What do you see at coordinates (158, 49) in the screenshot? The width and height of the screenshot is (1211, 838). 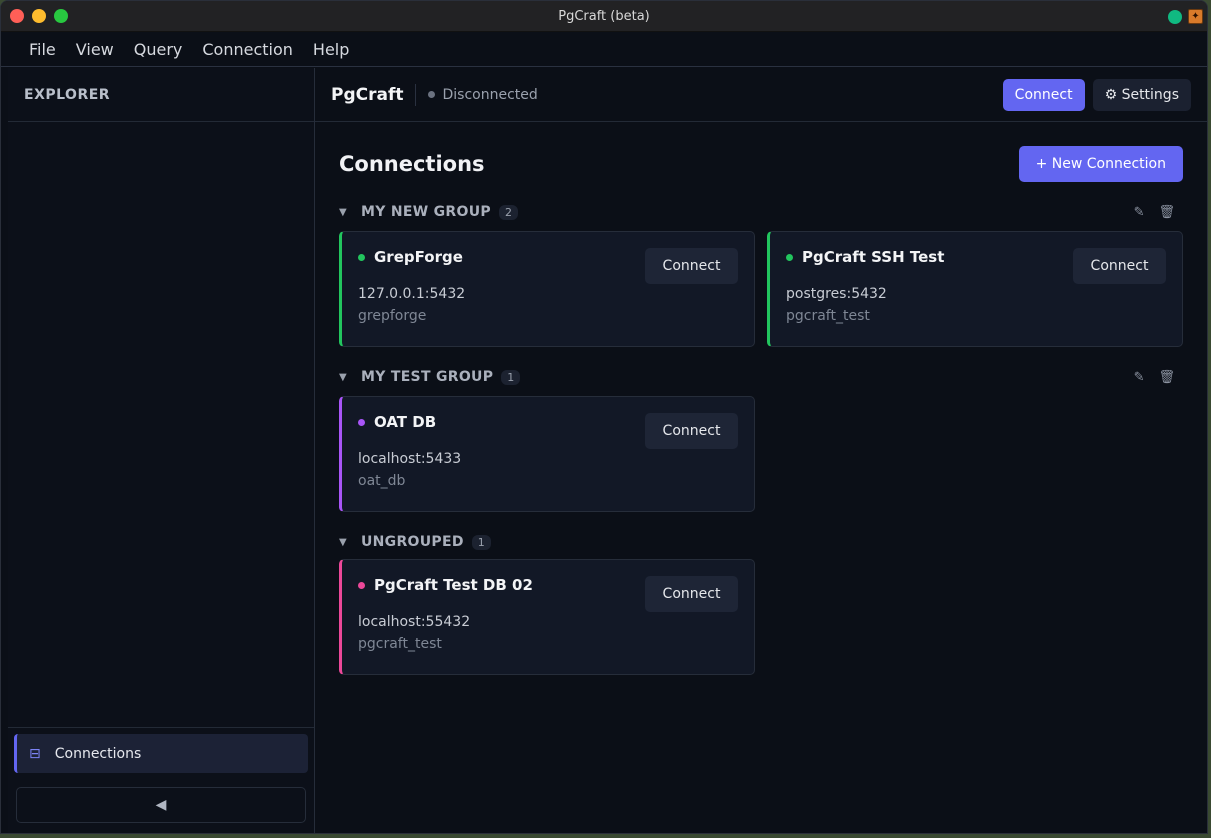 I see `menu-query: Query` at bounding box center [158, 49].